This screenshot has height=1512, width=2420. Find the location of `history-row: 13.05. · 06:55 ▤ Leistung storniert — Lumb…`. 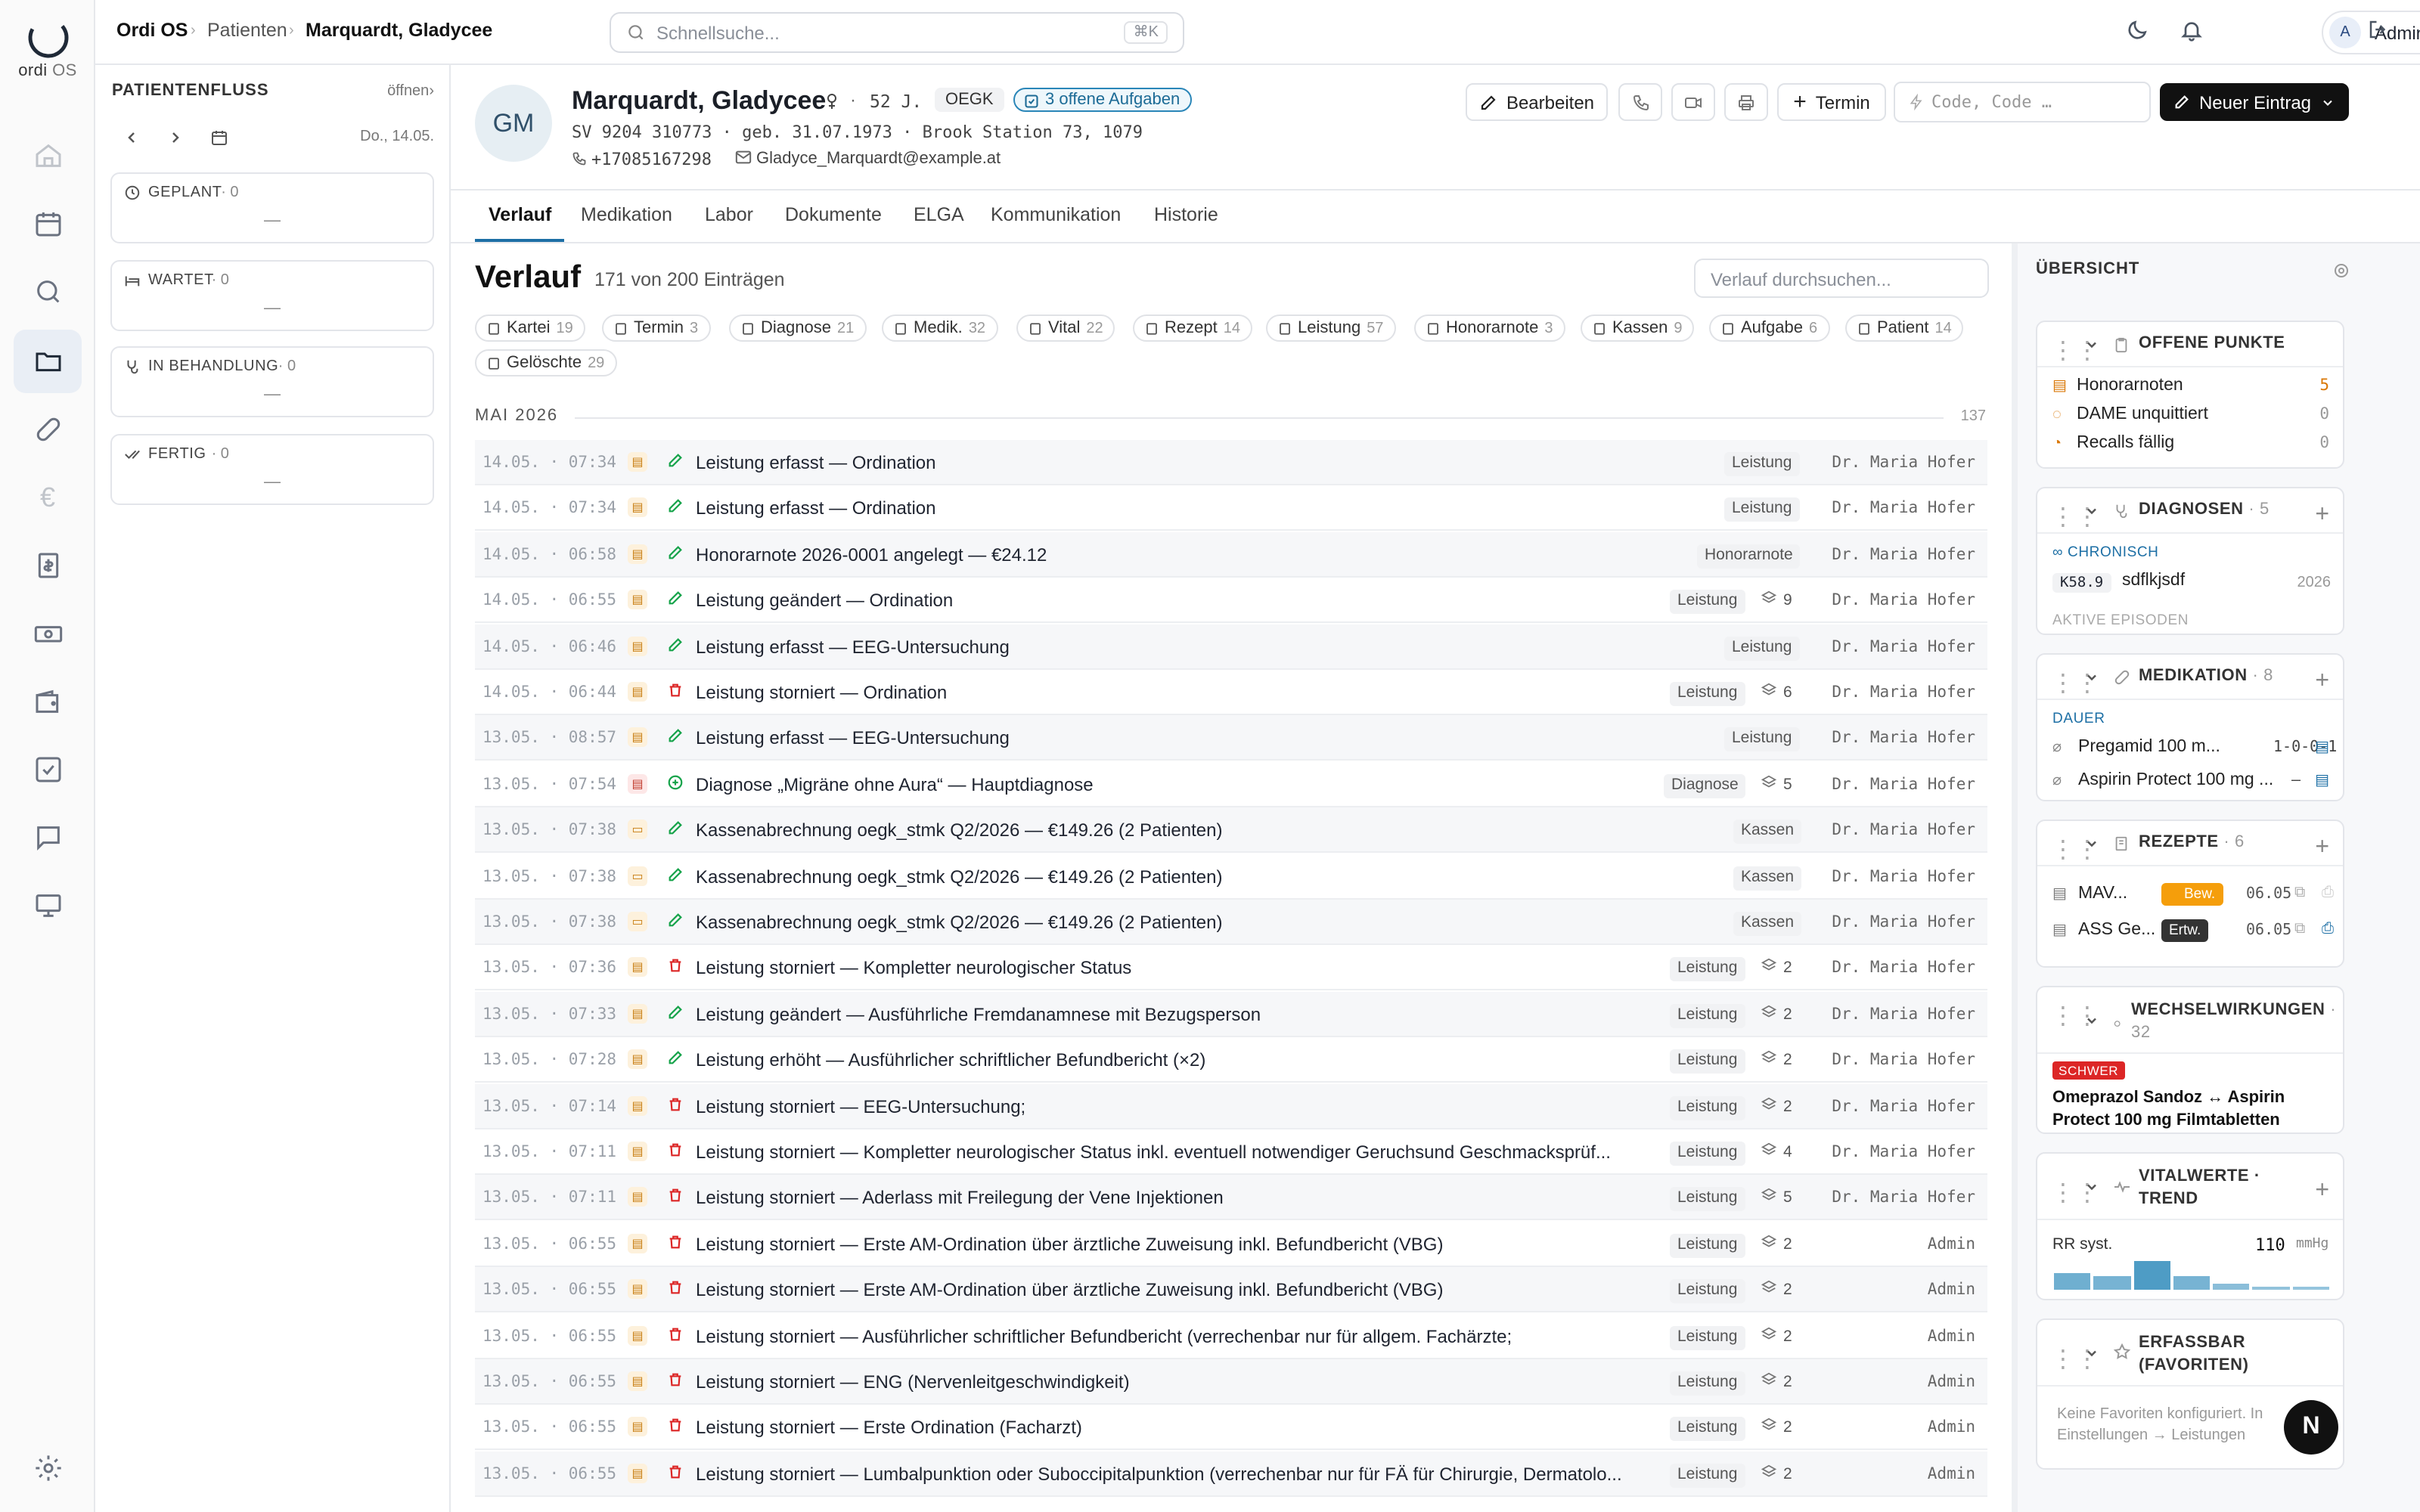

history-row: 13.05. · 06:55 ▤ Leistung storniert — Lumb… is located at coordinates (1231, 1474).